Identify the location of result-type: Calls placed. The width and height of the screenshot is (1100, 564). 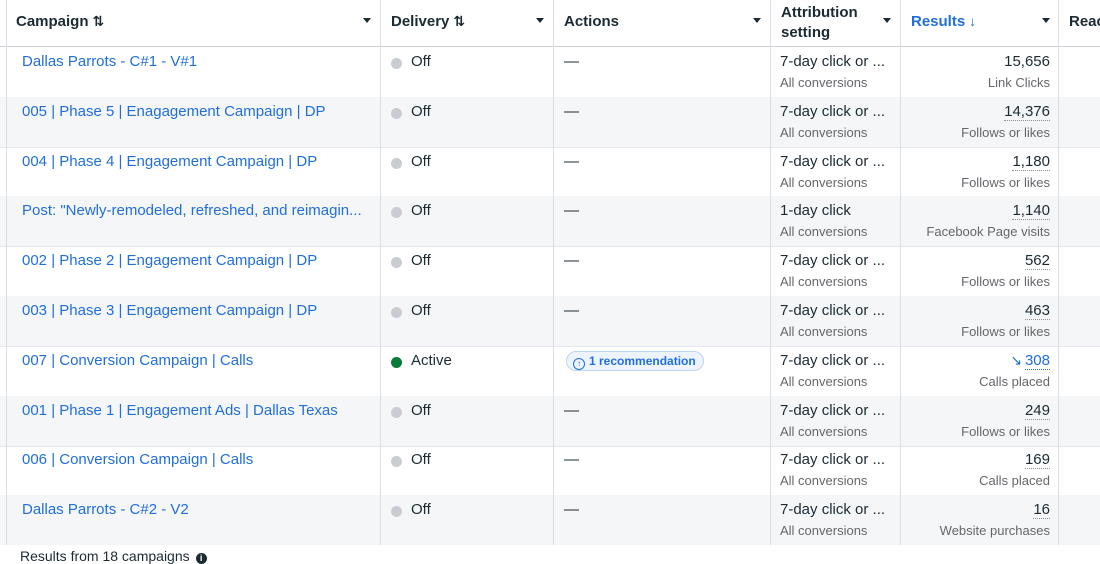
(1014, 381).